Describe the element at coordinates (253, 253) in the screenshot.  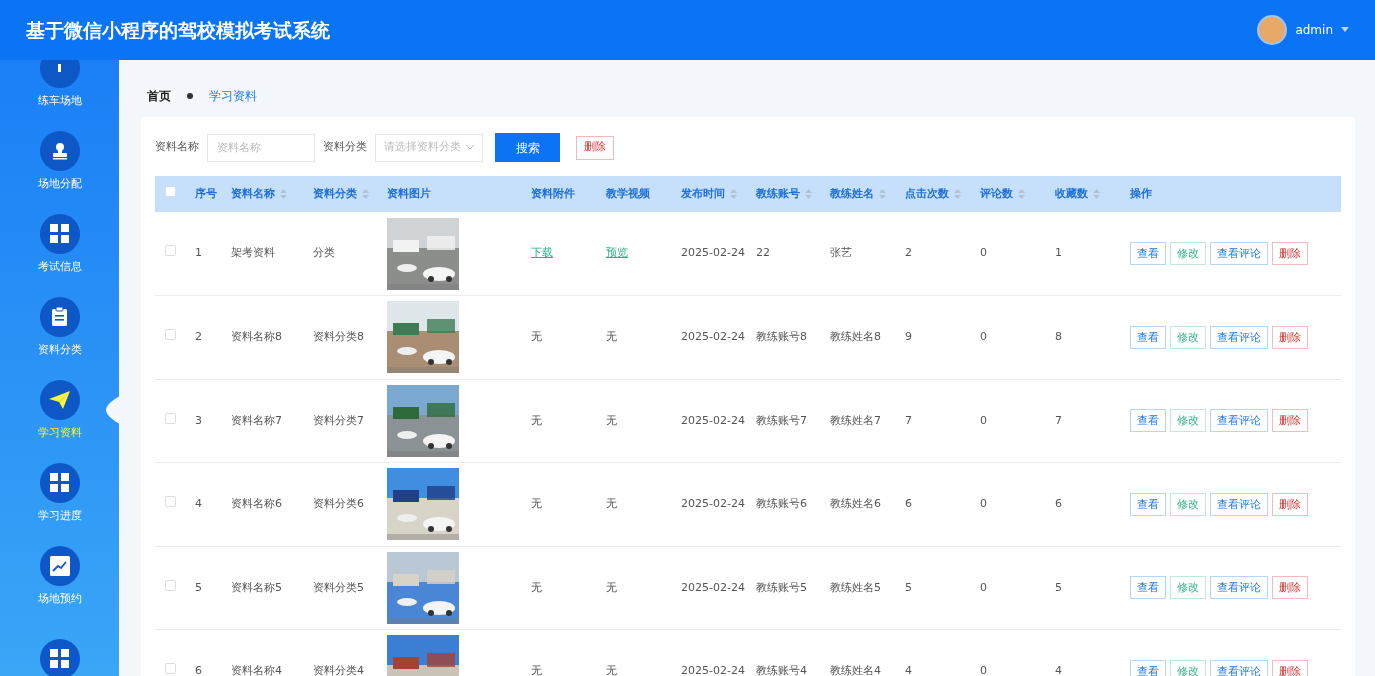
I see `table-cell: 架考资料` at that location.